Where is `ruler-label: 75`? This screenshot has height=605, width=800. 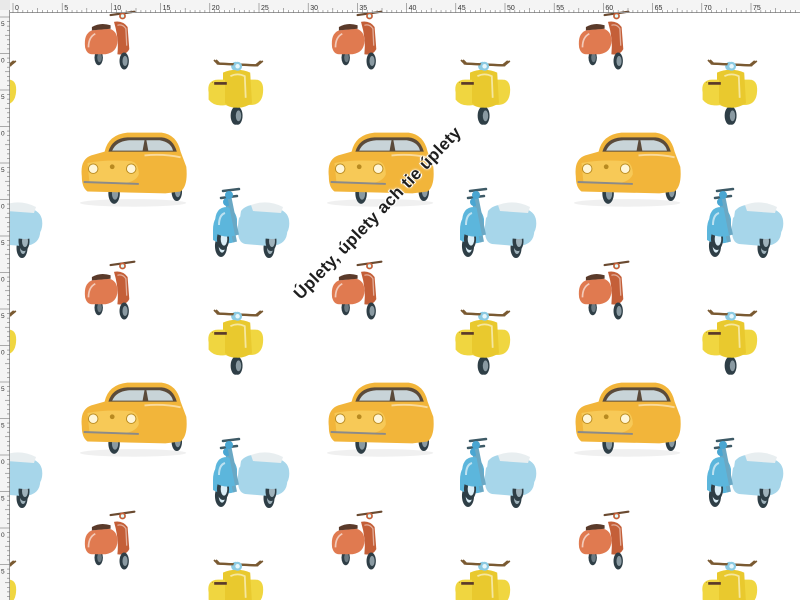 ruler-label: 75 is located at coordinates (757, 8).